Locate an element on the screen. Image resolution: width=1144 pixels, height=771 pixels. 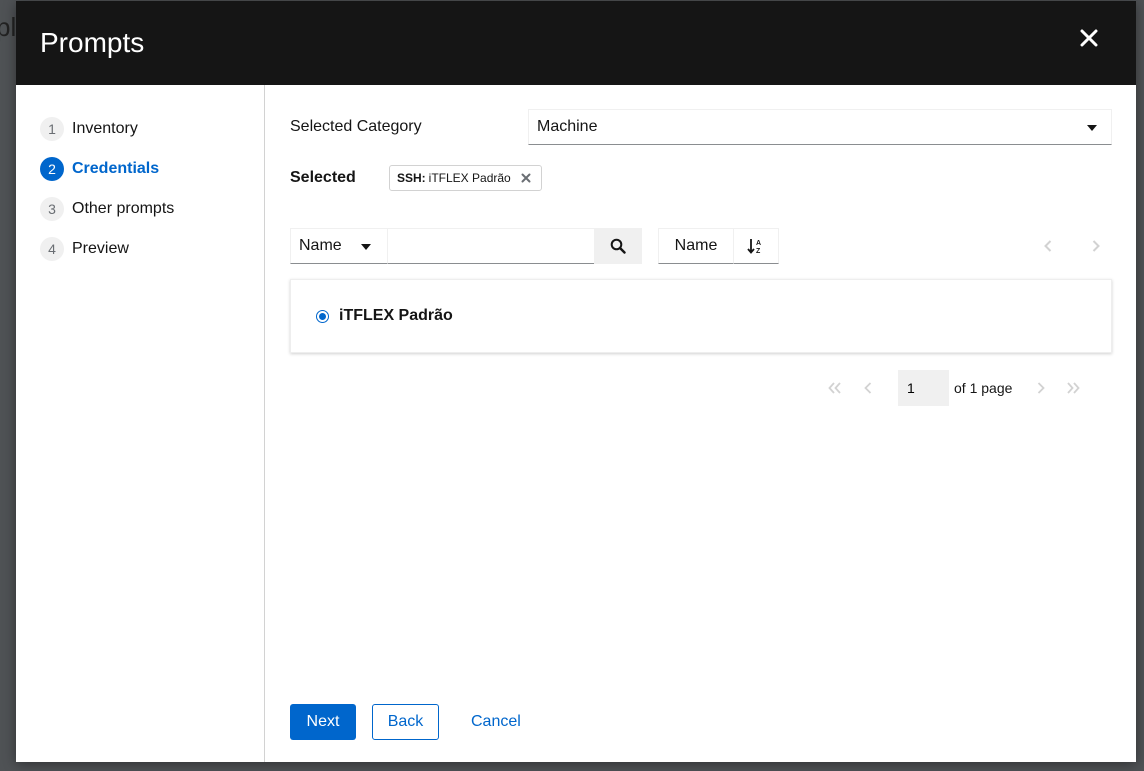
sort-alpha-down-icon: AZ is located at coordinates (754, 246).